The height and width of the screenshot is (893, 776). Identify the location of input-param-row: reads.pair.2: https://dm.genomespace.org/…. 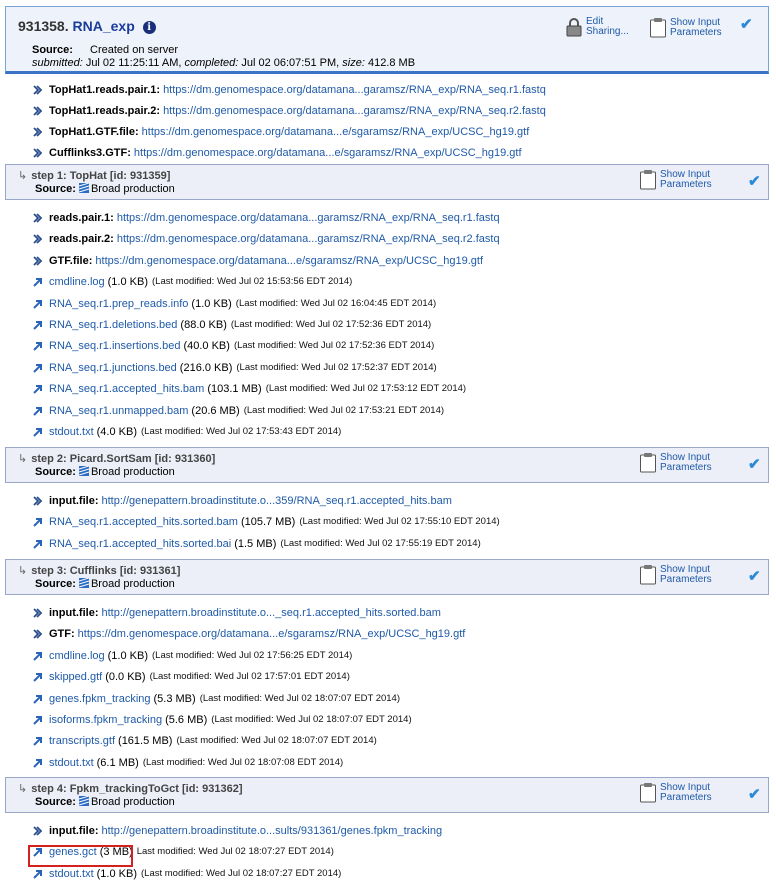
(266, 239).